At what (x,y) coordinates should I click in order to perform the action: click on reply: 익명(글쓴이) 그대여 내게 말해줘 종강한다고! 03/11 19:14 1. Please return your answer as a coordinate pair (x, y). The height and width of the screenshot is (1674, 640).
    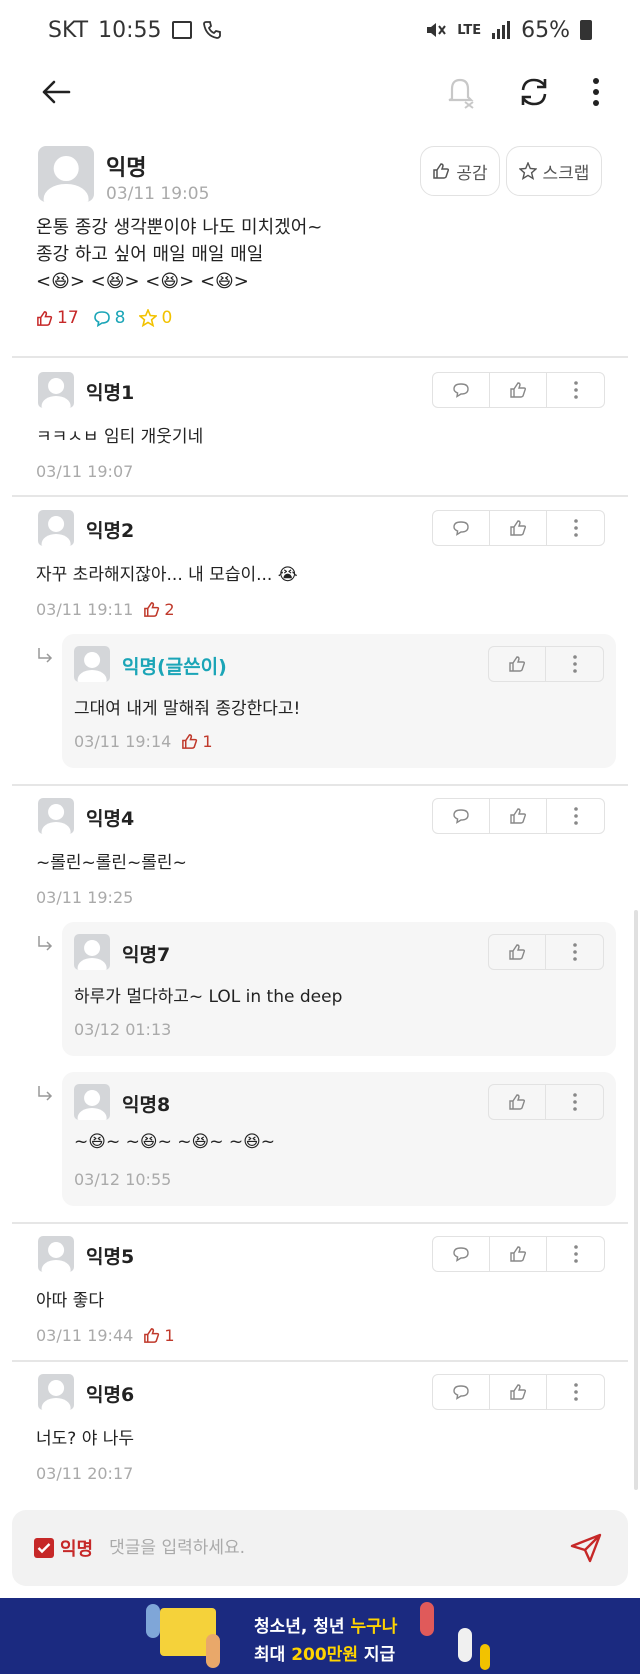
    Looking at the image, I should click on (327, 701).